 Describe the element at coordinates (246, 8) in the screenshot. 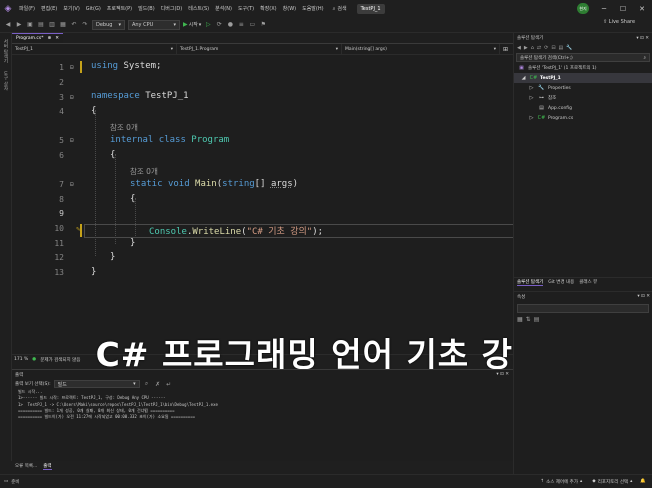

I see `menu-tools: 도구(T)` at that location.